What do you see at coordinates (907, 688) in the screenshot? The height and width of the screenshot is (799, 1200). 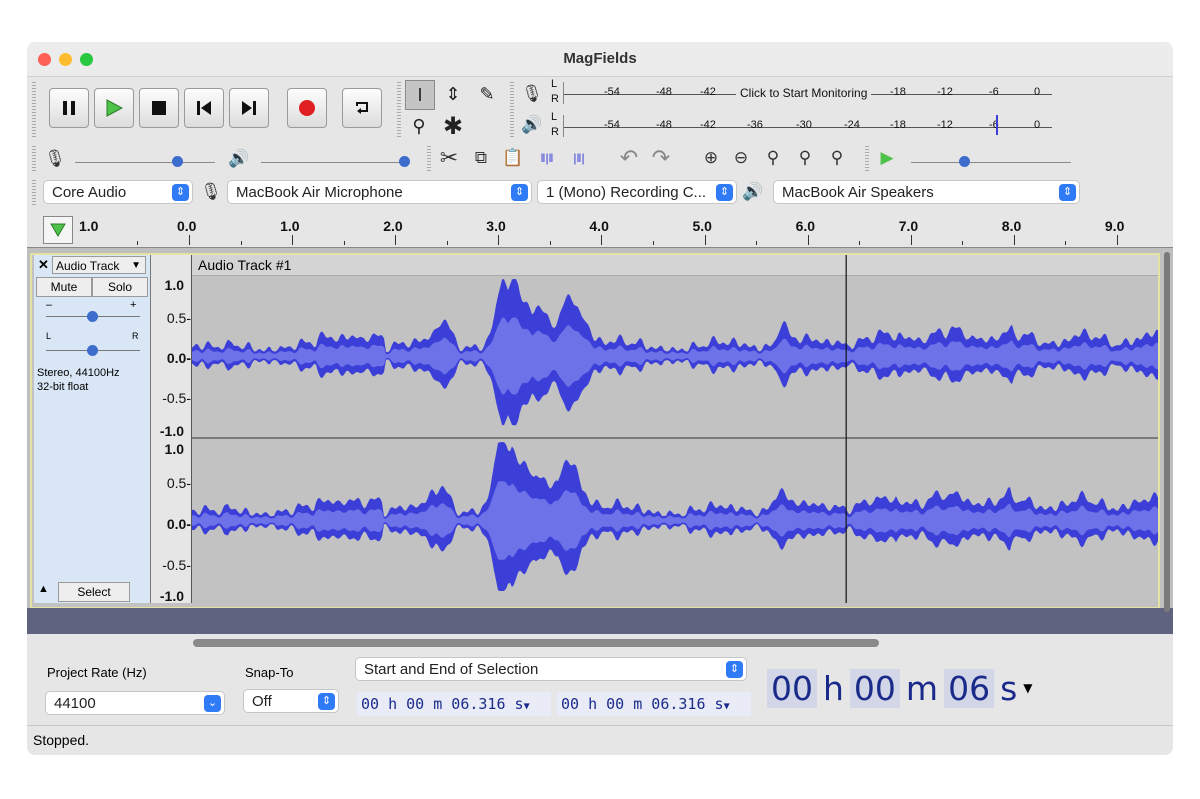 I see `audio-position-display: 00 h 00 m 06 s ▼` at bounding box center [907, 688].